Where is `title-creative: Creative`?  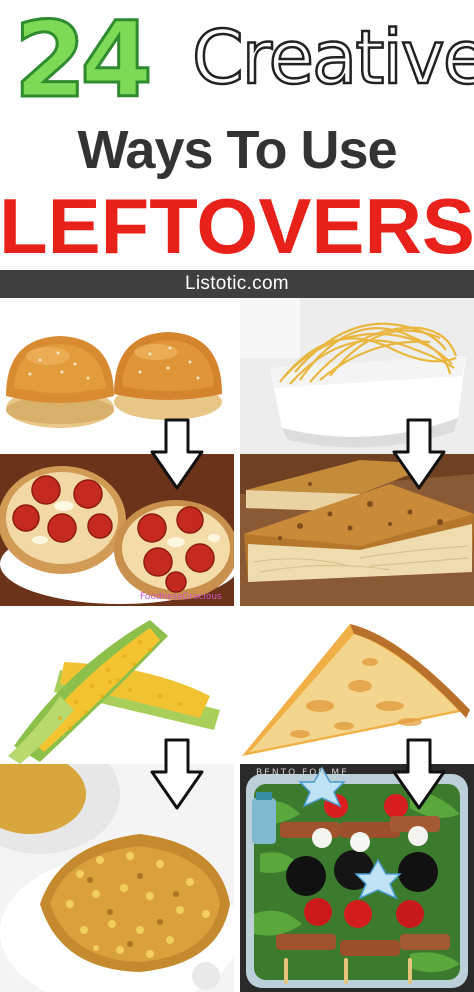 title-creative: Creative is located at coordinates (332, 58).